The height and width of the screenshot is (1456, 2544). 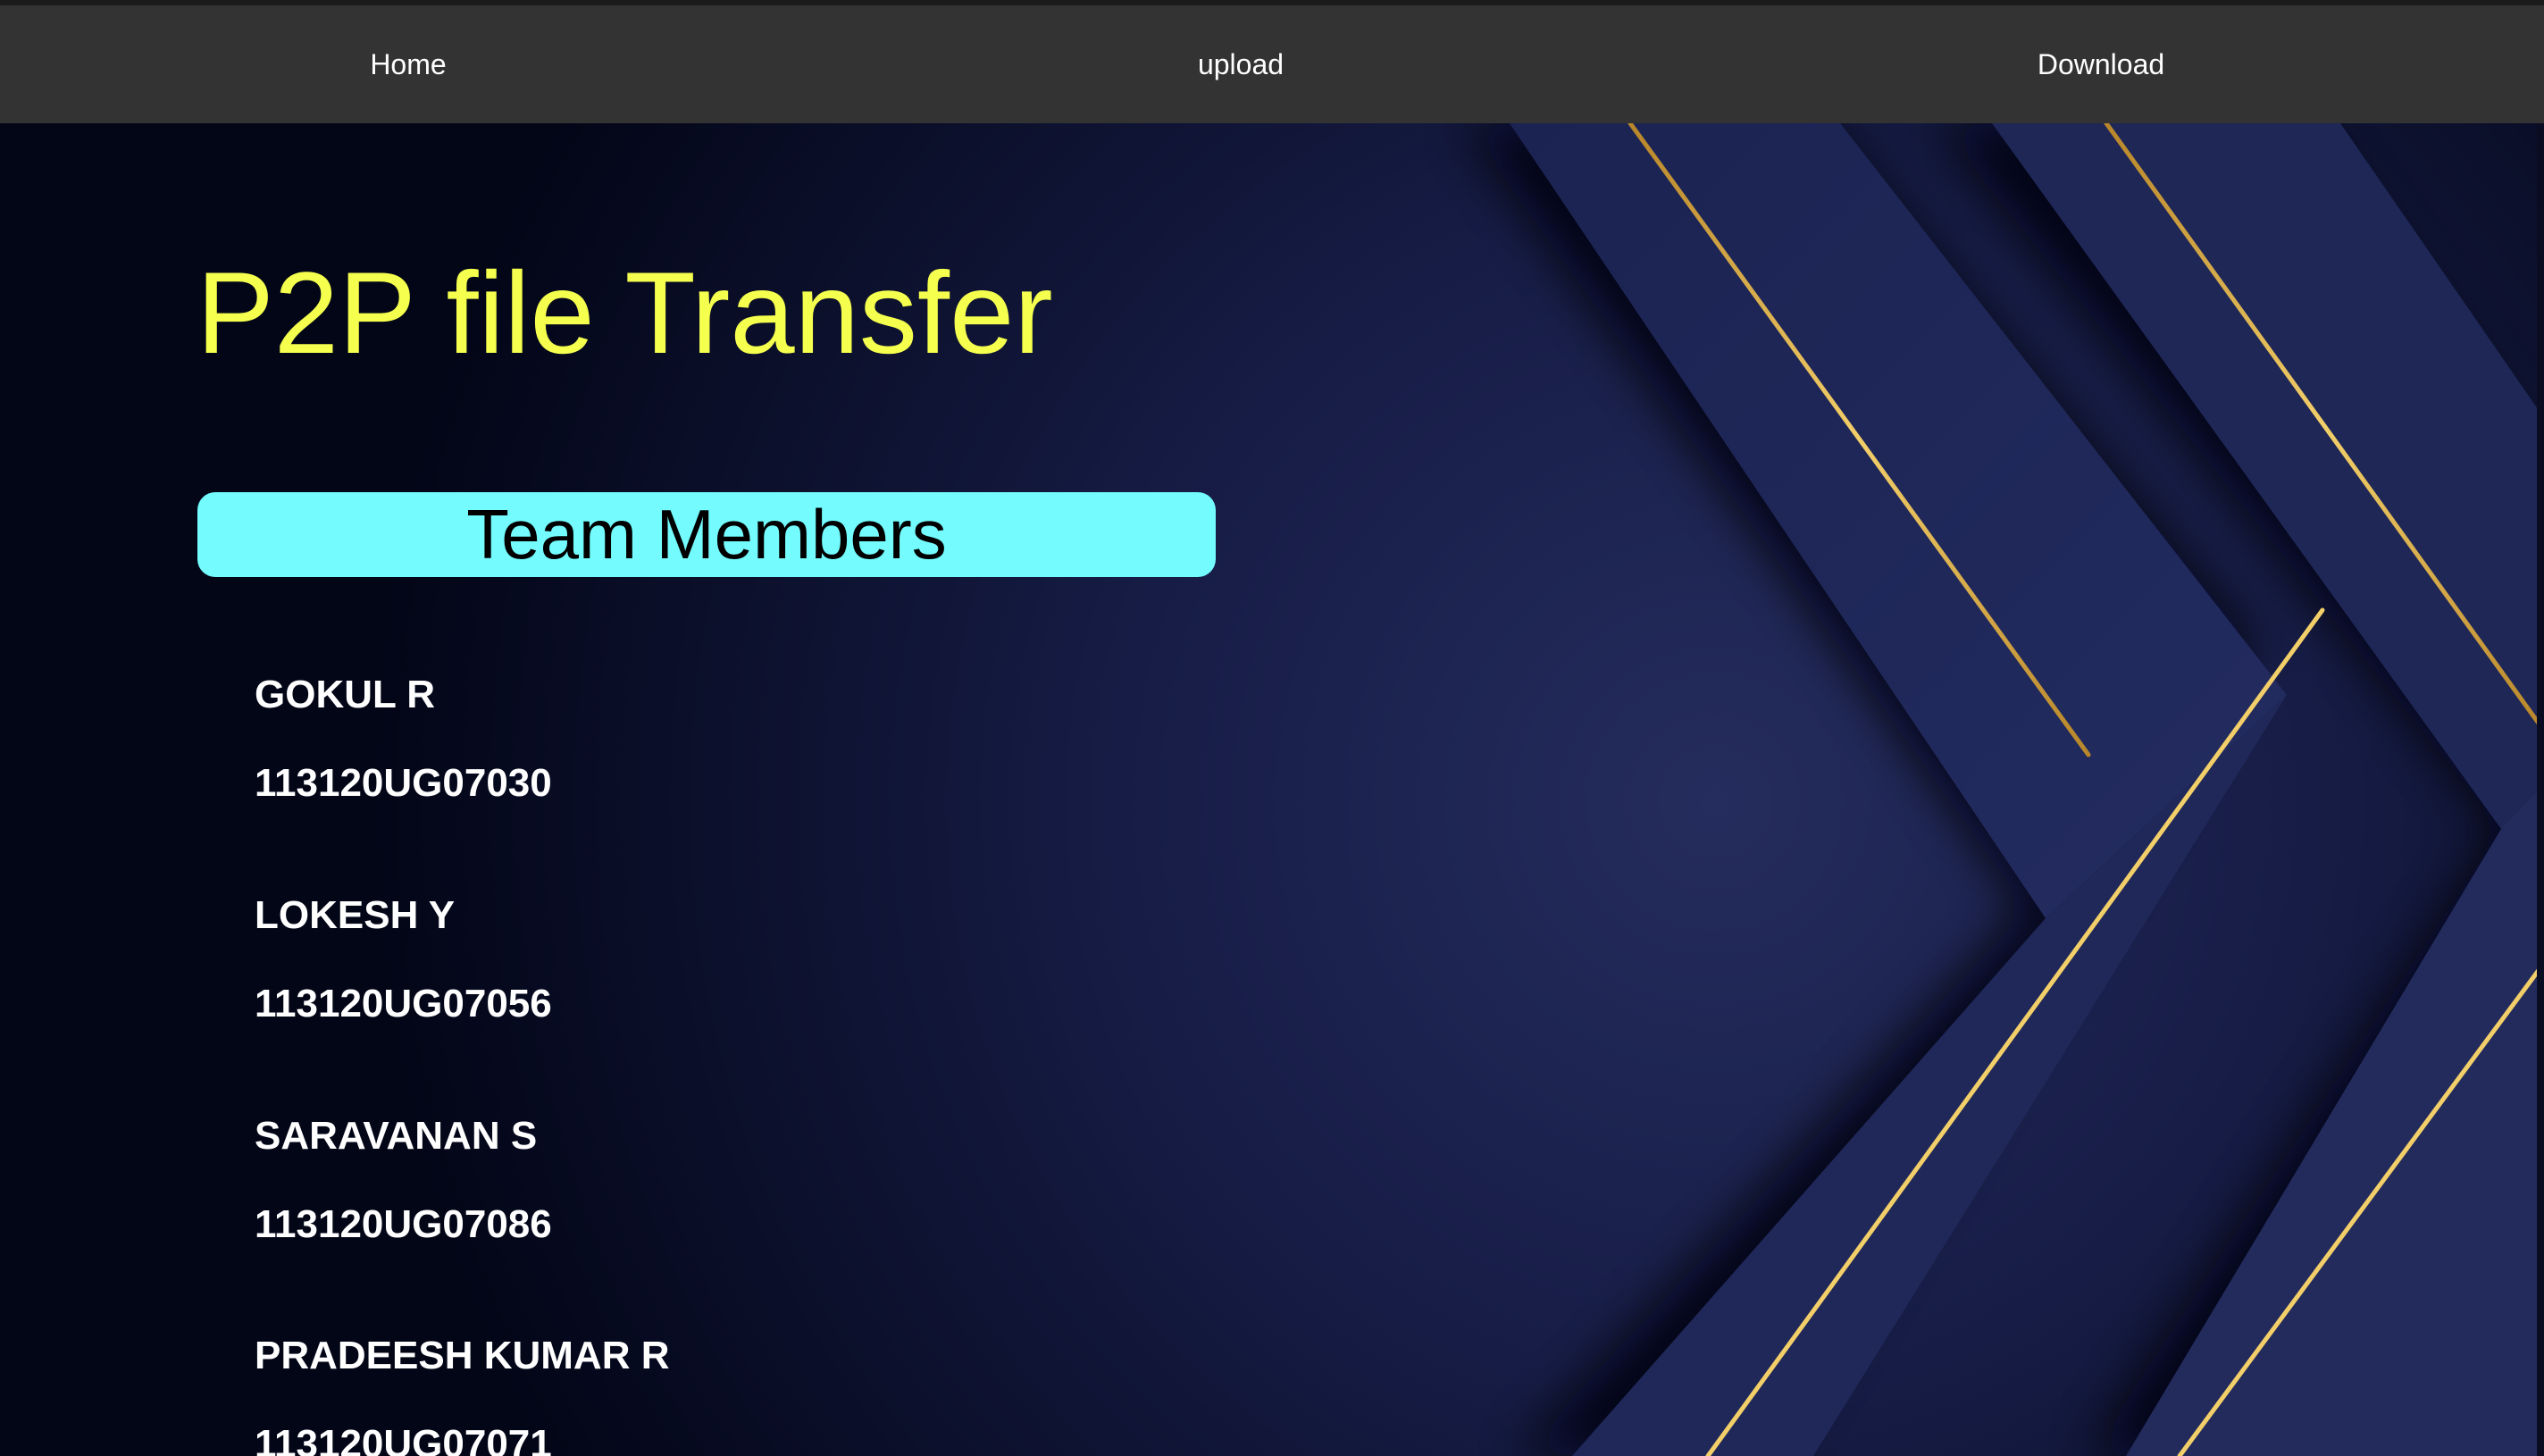 I want to click on nav-download-link: Download, so click(x=2101, y=64).